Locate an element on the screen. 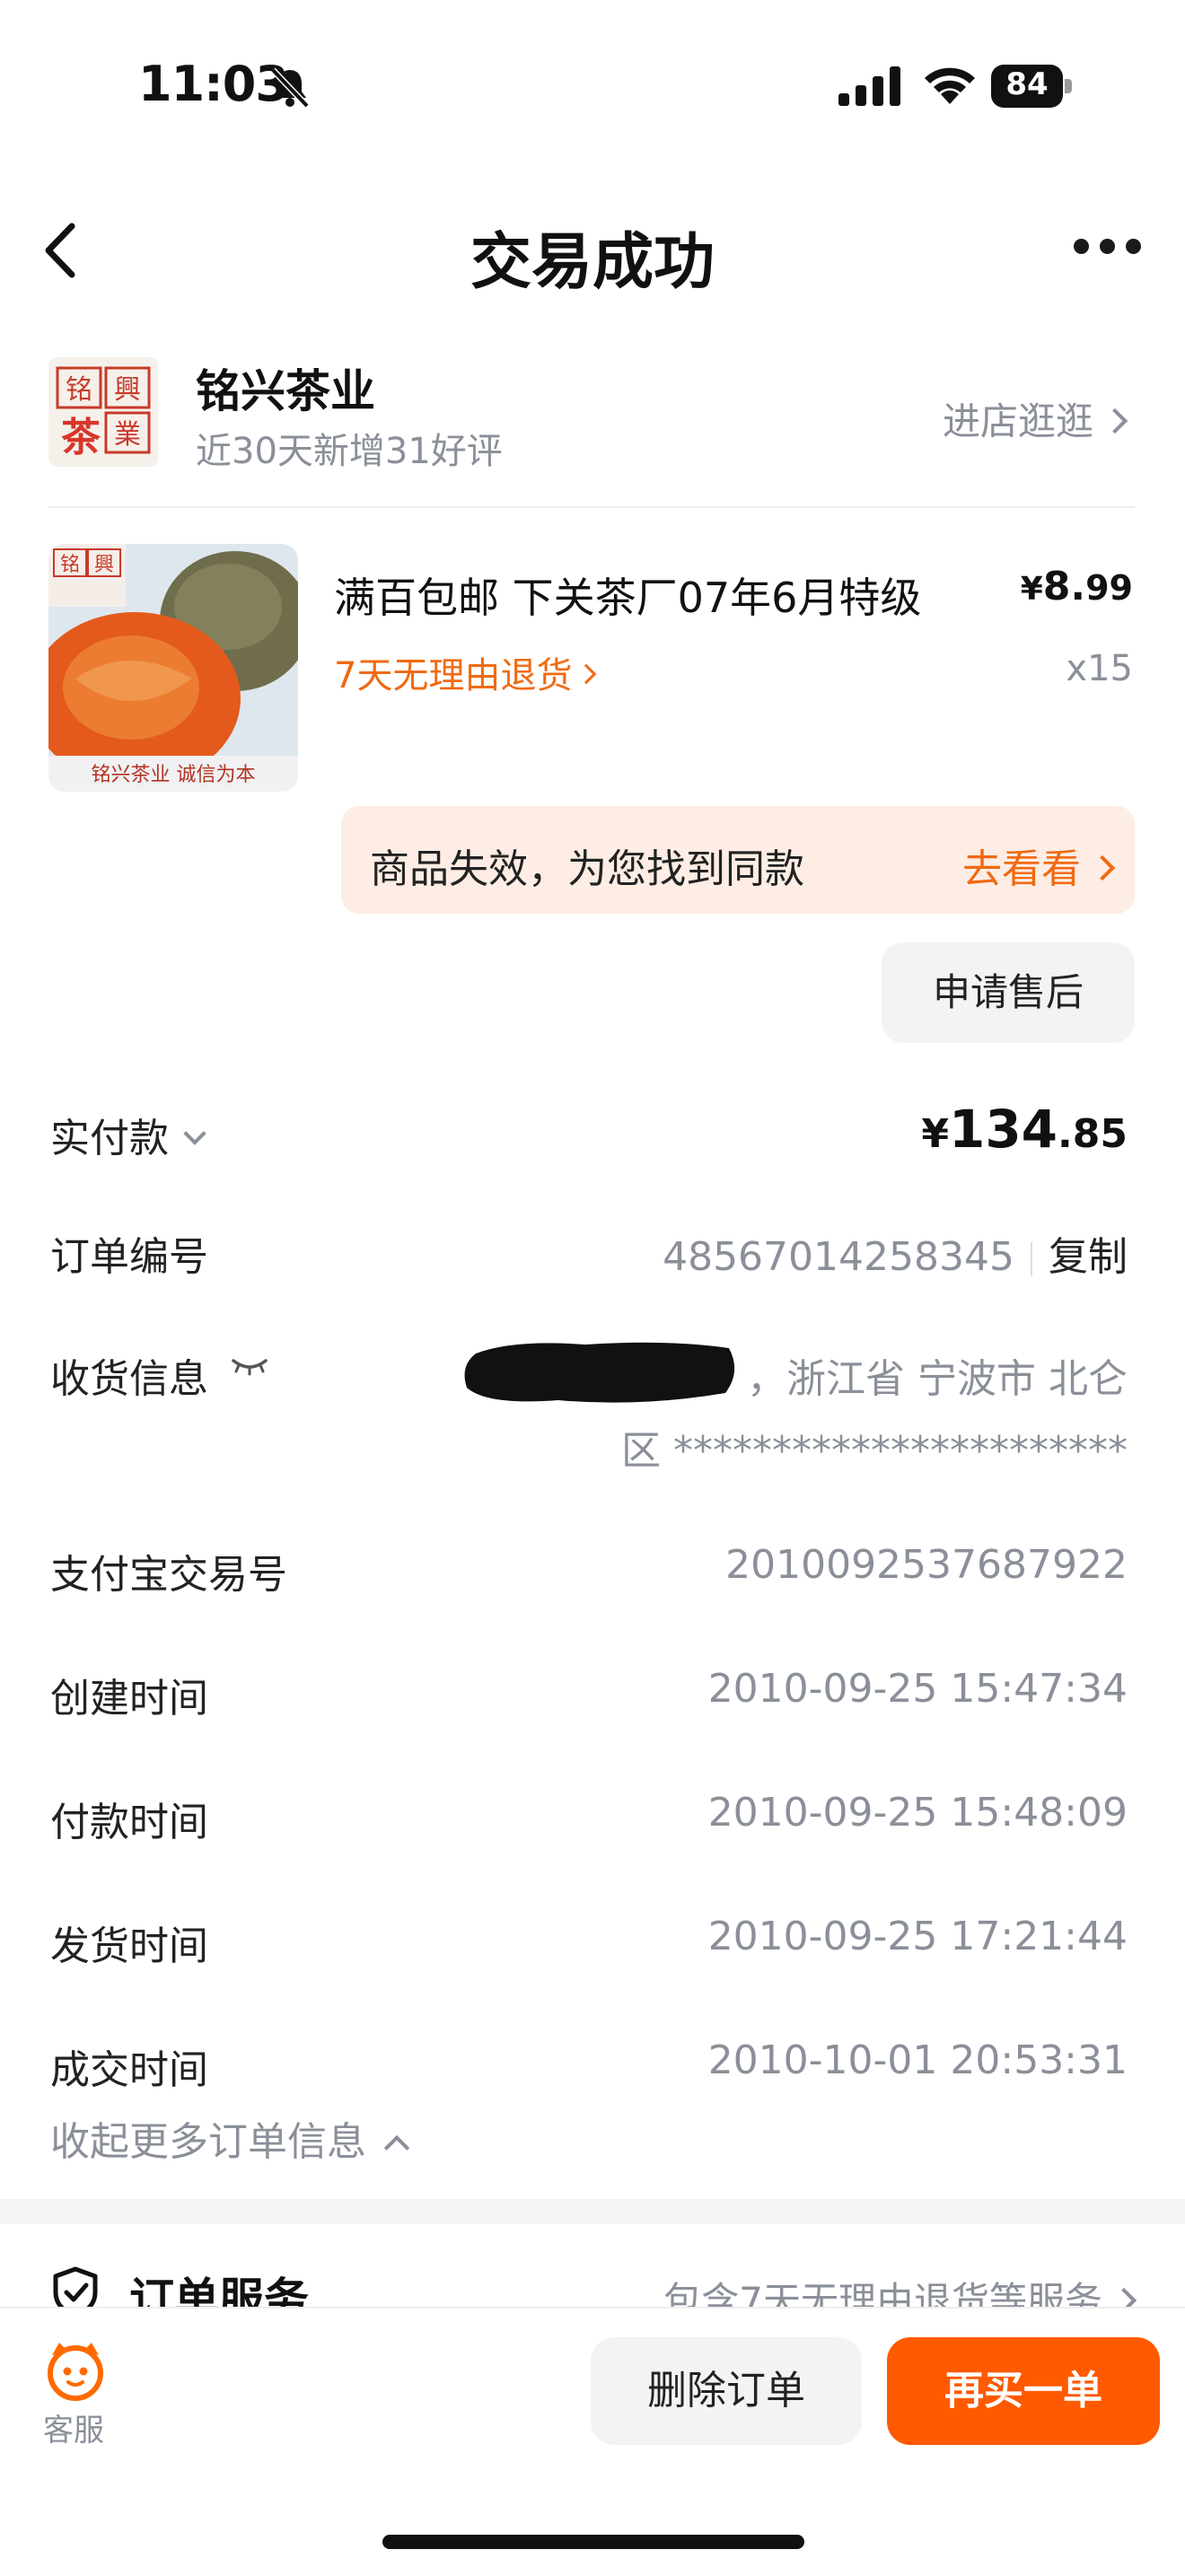 The height and width of the screenshot is (2576, 1185). redaction-mark is located at coordinates (599, 1372).